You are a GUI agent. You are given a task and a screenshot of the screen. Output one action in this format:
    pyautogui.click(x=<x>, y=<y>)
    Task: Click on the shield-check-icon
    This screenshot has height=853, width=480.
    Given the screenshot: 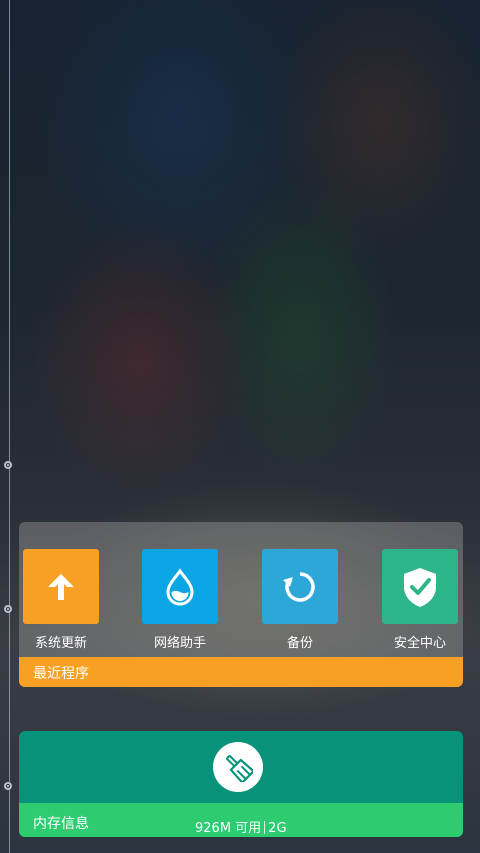 What is the action you would take?
    pyautogui.click(x=420, y=587)
    